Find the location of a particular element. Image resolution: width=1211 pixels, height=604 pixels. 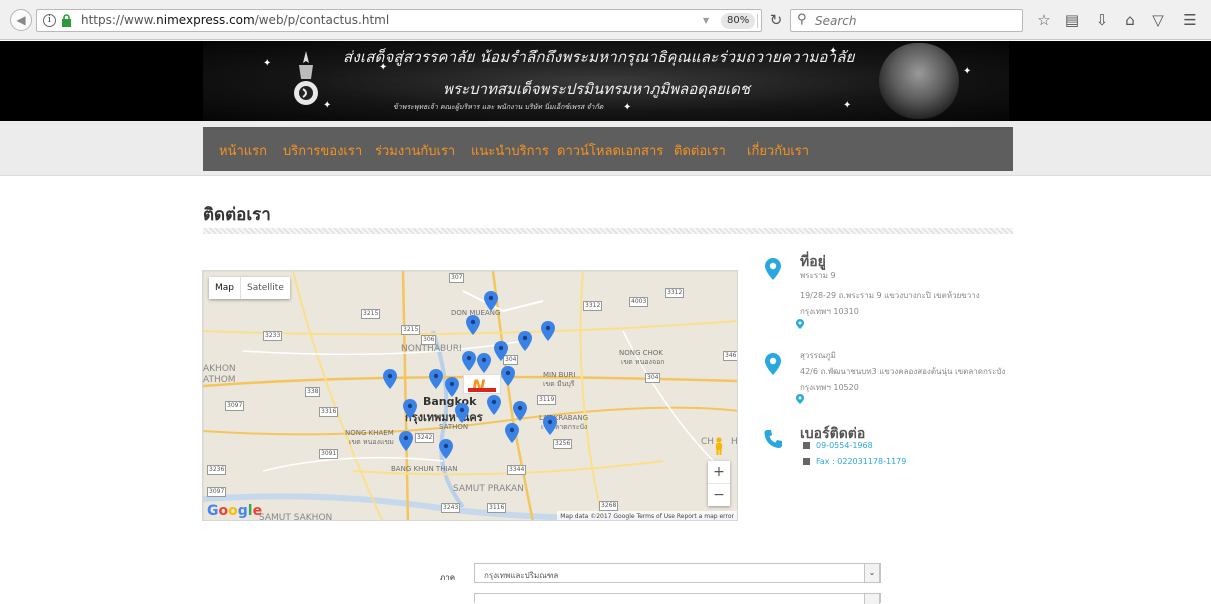

home-icon: ⌂ is located at coordinates (1130, 20).